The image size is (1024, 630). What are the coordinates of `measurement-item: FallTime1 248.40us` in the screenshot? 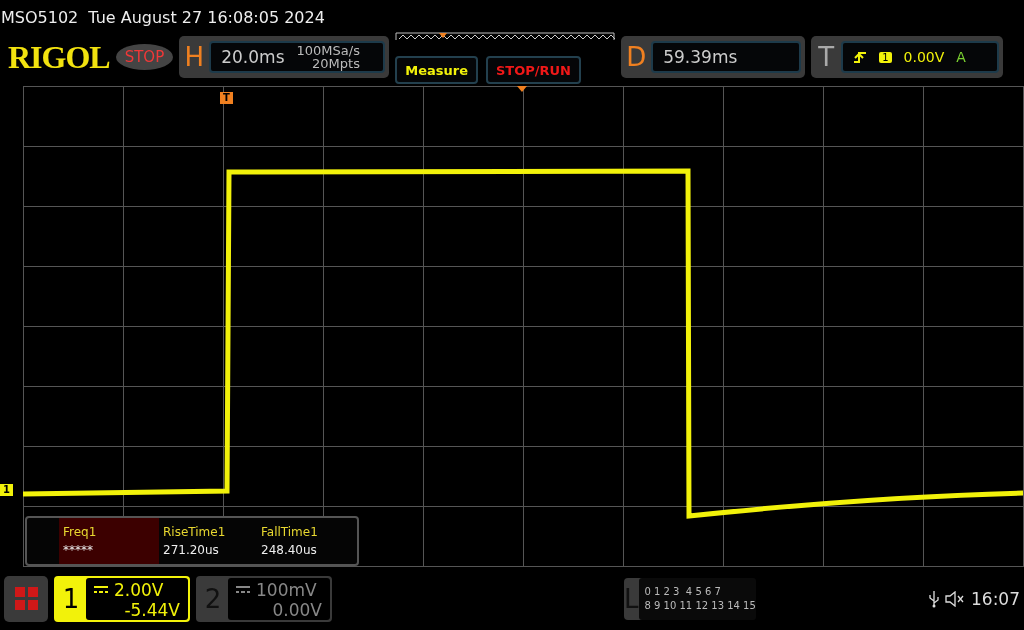 It's located at (306, 541).